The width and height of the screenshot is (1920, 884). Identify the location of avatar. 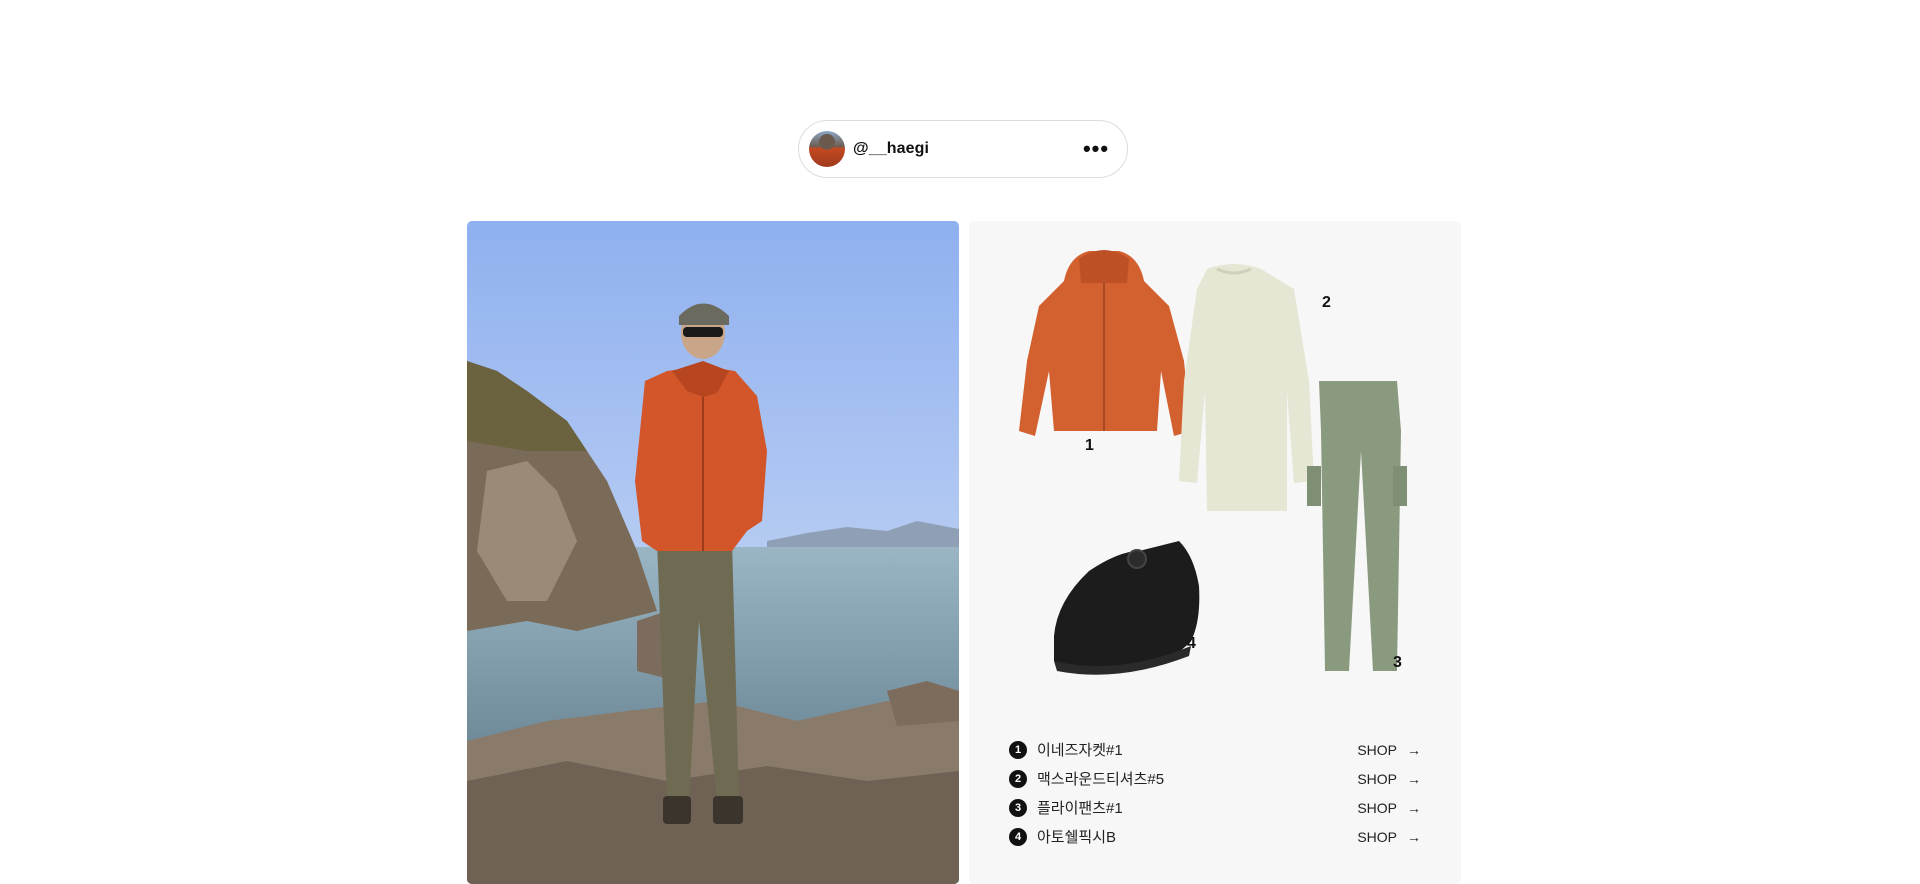
(827, 149).